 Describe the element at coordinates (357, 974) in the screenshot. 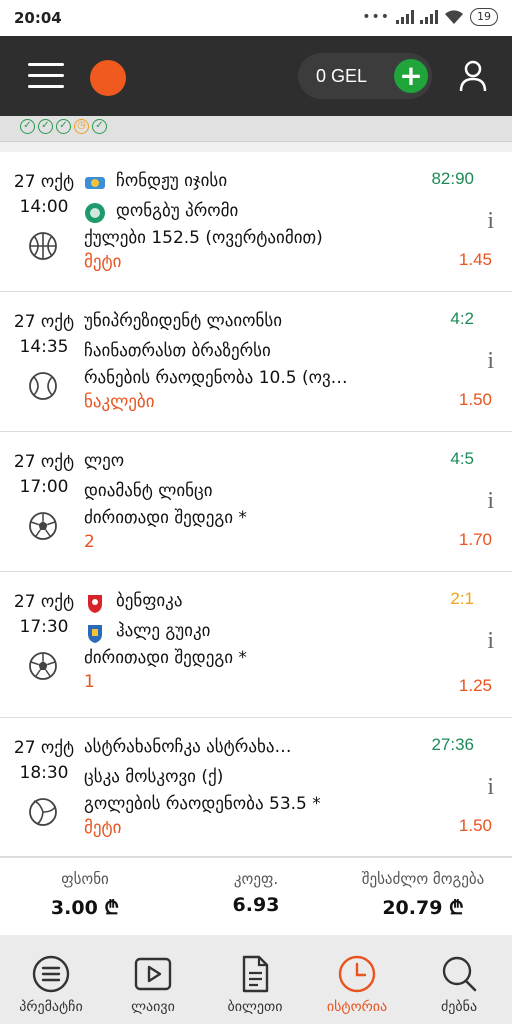

I see `clock-icon` at that location.